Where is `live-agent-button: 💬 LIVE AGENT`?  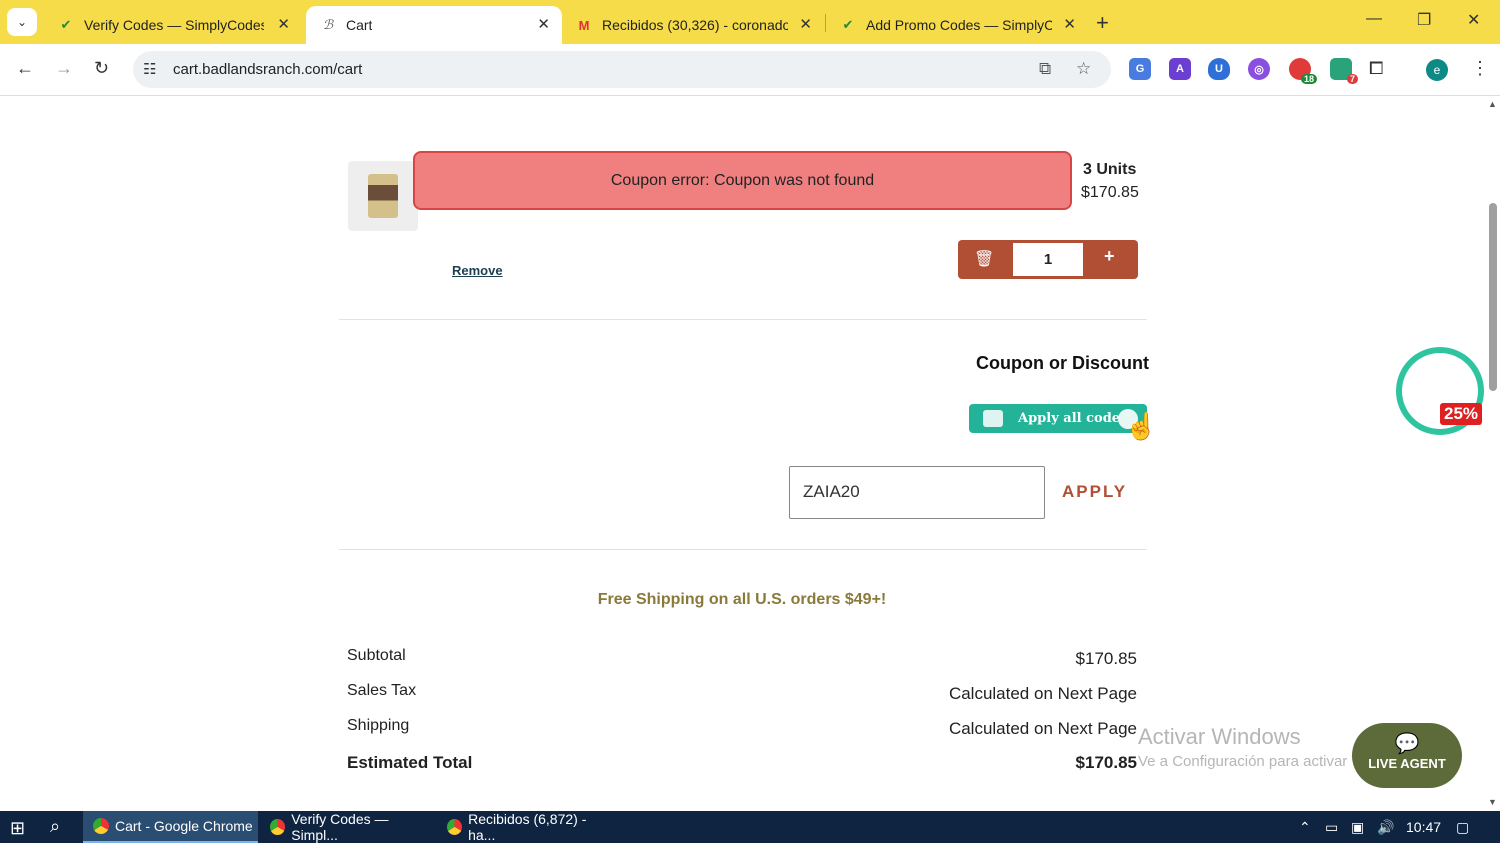
live-agent-button: 💬 LIVE AGENT is located at coordinates (1407, 755).